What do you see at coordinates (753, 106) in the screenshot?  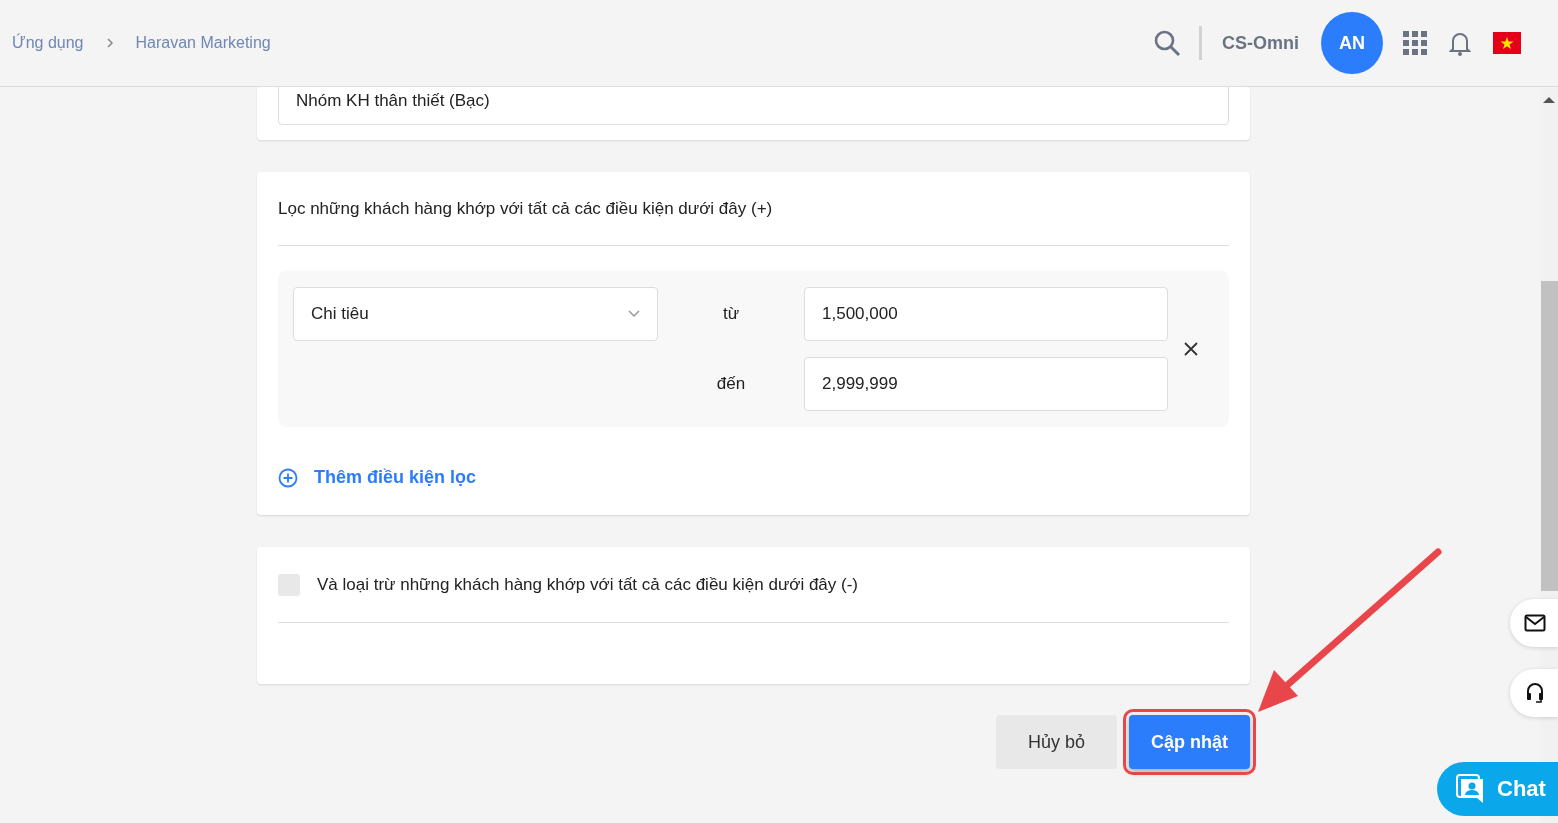 I see `input-field: Nhóm KH thân thiết (Bạc)` at bounding box center [753, 106].